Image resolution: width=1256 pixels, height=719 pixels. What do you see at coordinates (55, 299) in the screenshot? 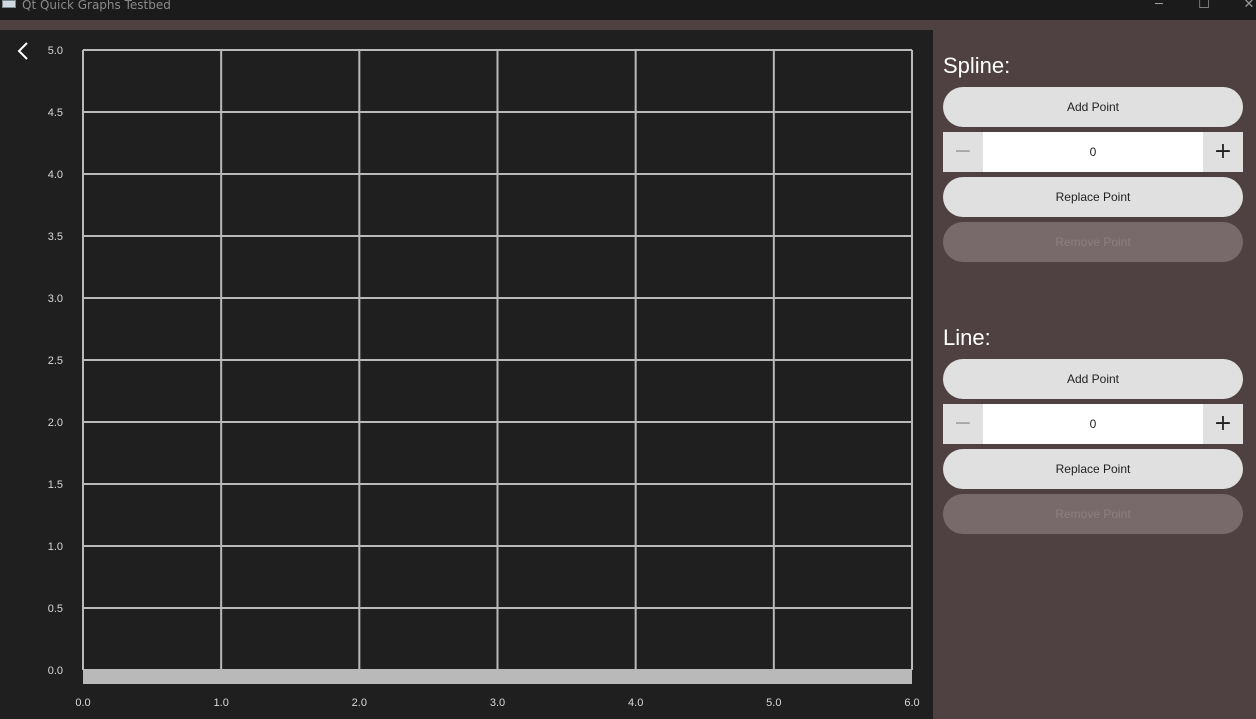
I see `y-tick-label: 3.0` at bounding box center [55, 299].